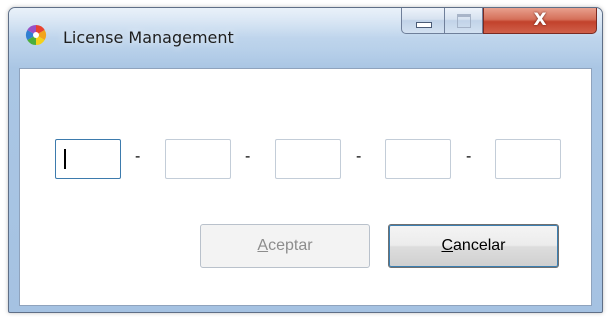 The height and width of the screenshot is (317, 609). I want to click on accept-label: ceptar, so click(290, 245).